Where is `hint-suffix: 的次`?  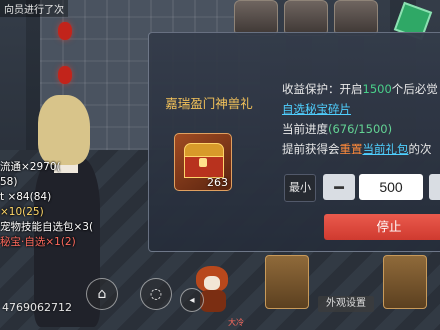 hint-suffix: 的次 is located at coordinates (420, 149).